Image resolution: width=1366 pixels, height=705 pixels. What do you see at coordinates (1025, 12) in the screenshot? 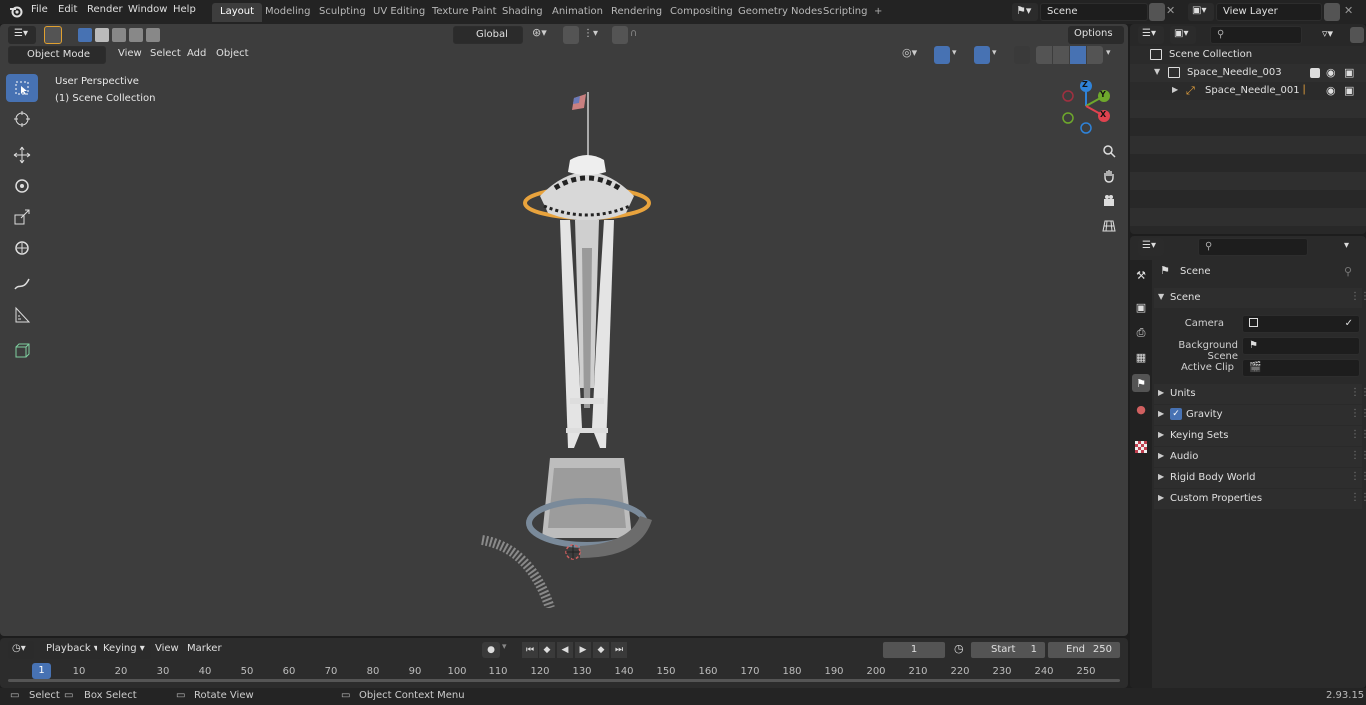
I see `scene-selector-icon: ⚑▾` at bounding box center [1025, 12].